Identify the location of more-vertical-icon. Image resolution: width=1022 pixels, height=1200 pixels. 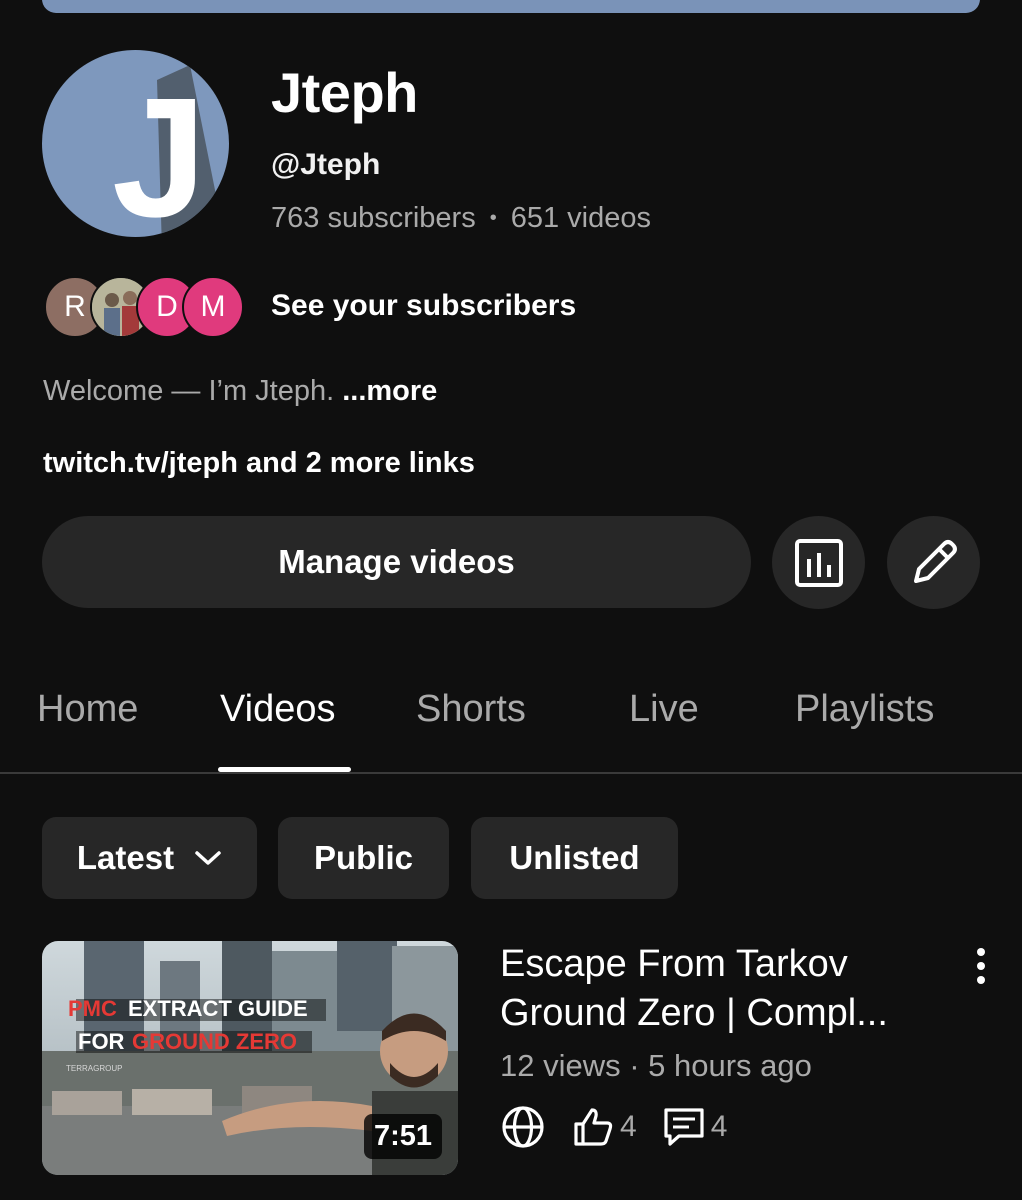
(981, 966).